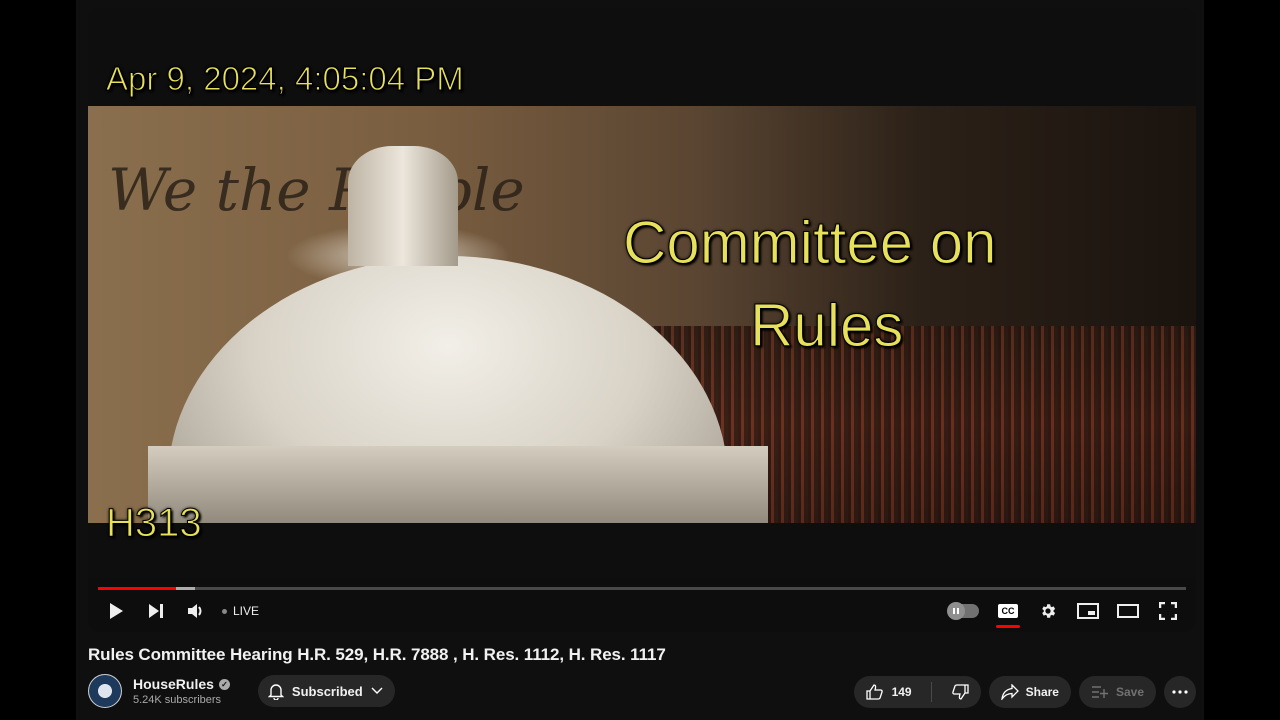  Describe the element at coordinates (1009, 692) in the screenshot. I see `share-icon` at that location.